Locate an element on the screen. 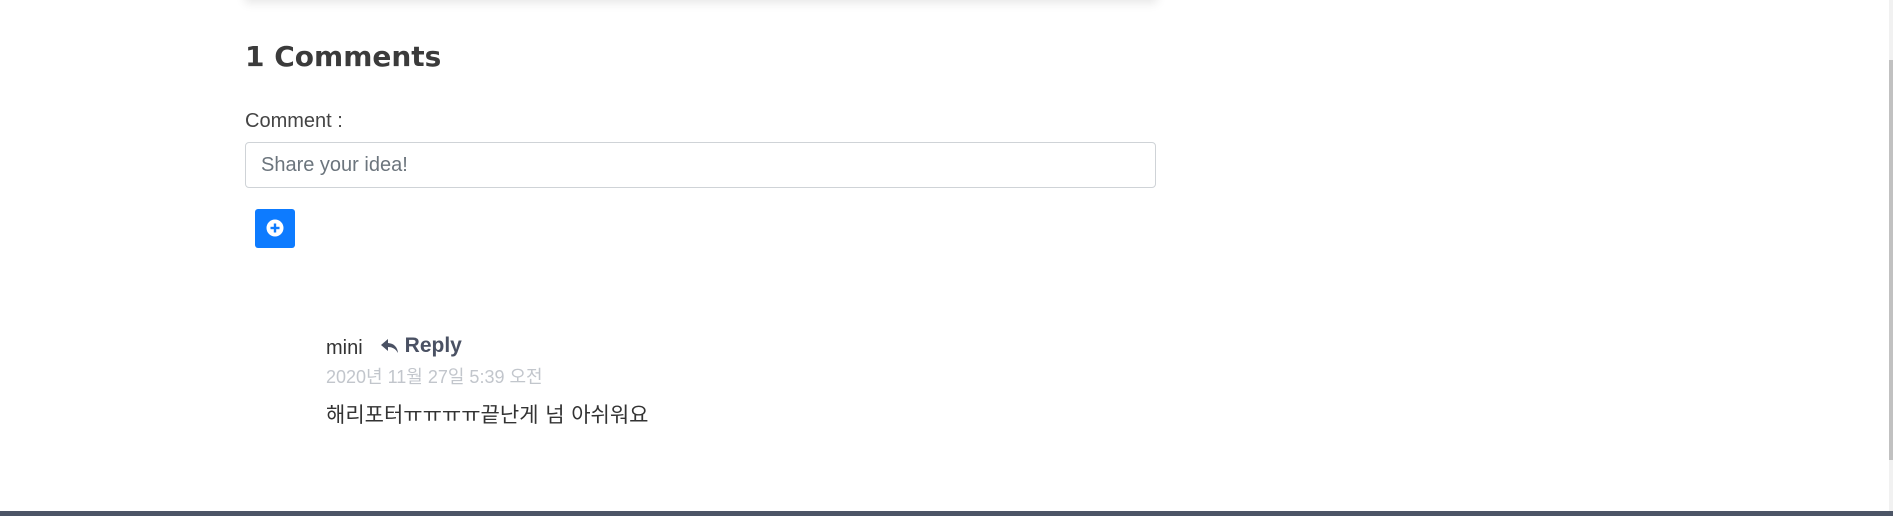 This screenshot has height=516, width=1893. plus-circle-icon is located at coordinates (275, 228).